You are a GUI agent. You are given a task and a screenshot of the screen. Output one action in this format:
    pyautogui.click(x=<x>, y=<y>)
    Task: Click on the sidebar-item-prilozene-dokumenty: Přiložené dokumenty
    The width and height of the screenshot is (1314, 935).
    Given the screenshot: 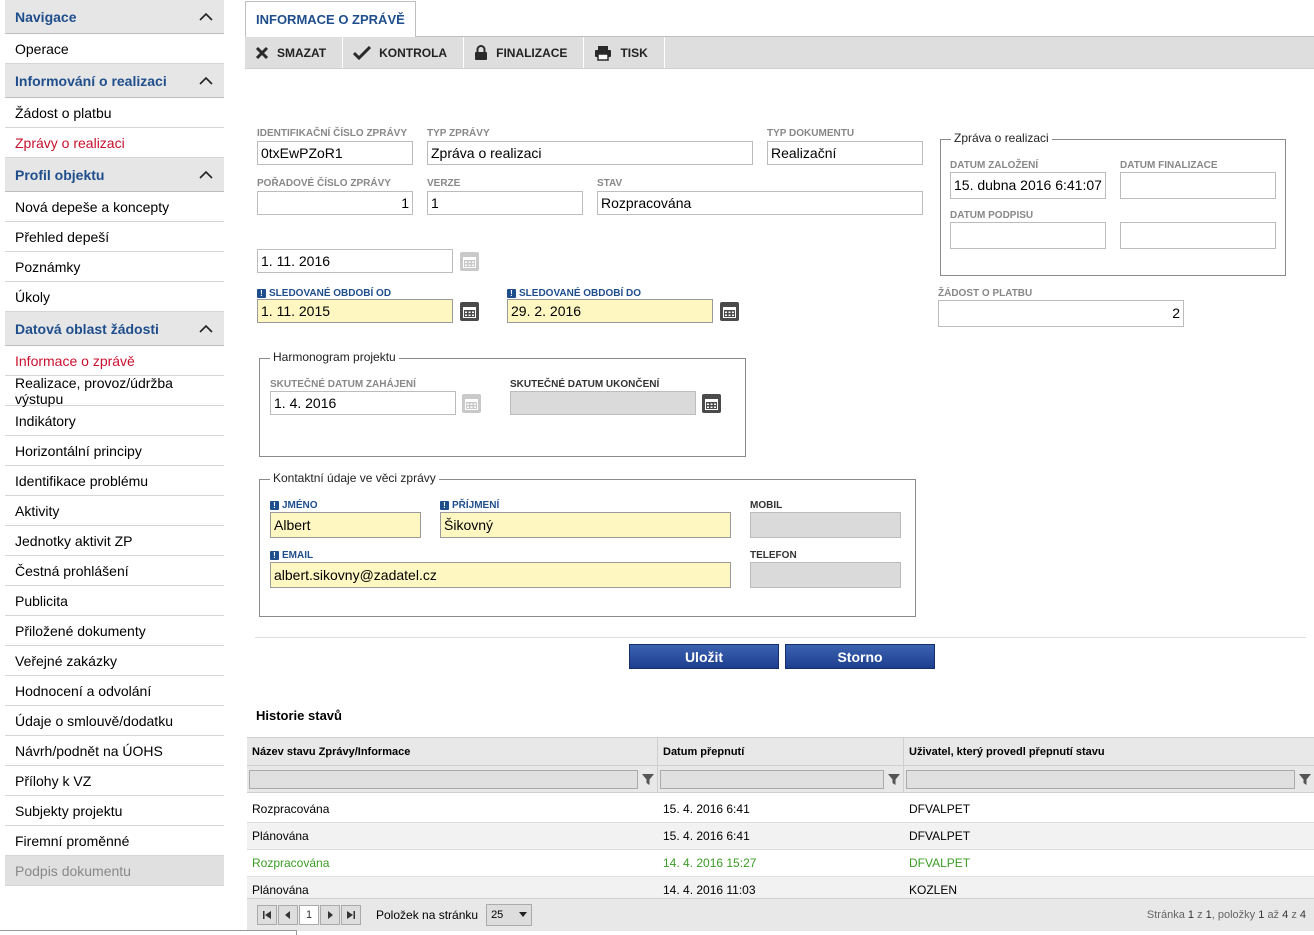 What is the action you would take?
    pyautogui.click(x=114, y=631)
    